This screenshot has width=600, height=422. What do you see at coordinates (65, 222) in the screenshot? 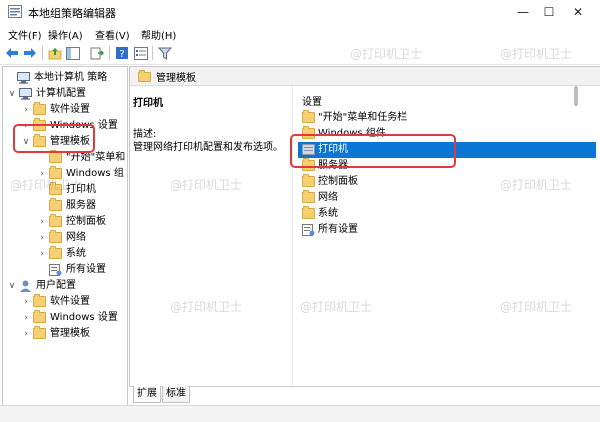
I see `tree-item: › 控制面板` at bounding box center [65, 222].